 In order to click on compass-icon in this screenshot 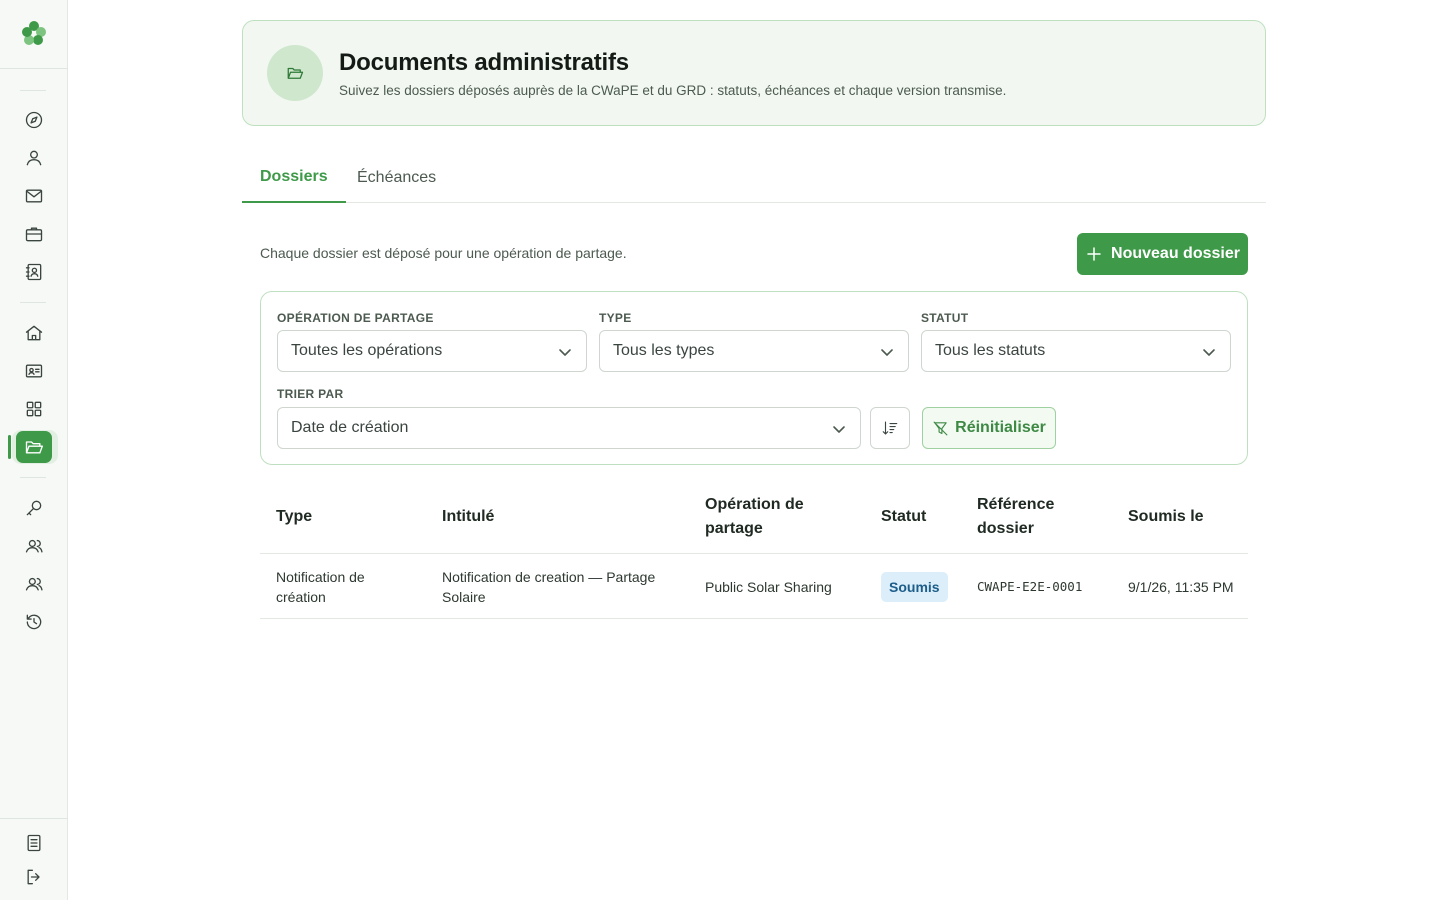, I will do `click(34, 120)`.